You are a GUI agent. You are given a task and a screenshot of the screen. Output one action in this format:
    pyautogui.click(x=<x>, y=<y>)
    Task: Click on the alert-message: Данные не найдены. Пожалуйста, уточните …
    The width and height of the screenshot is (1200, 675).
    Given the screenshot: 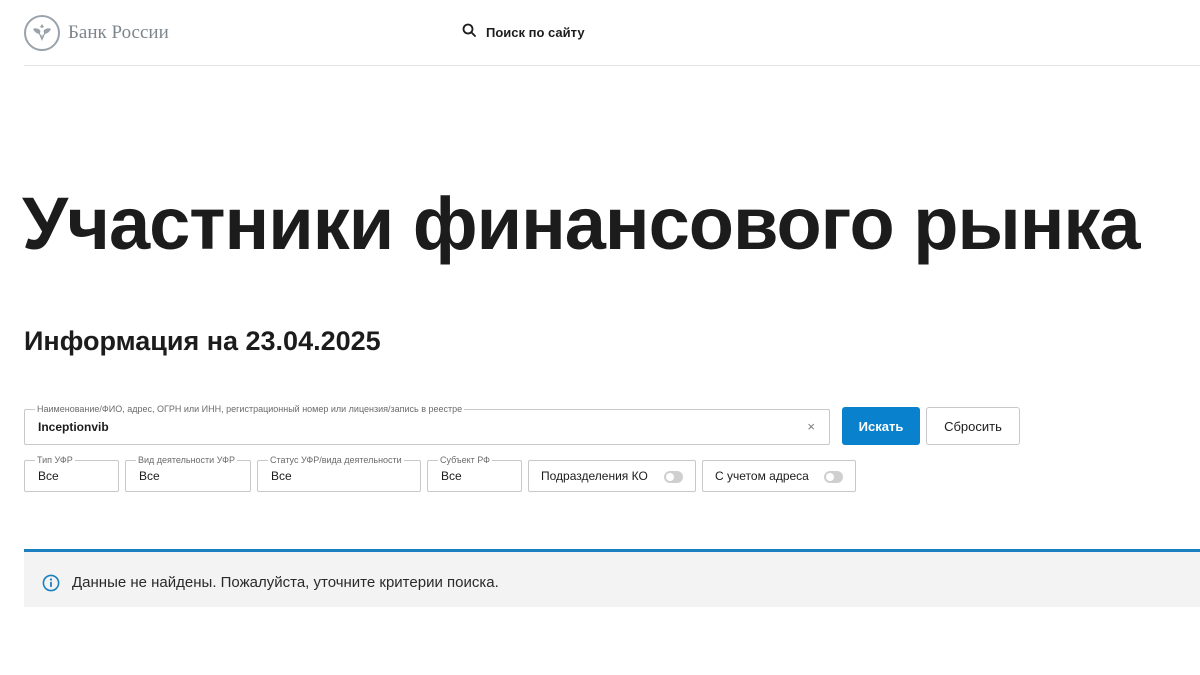 What is the action you would take?
    pyautogui.click(x=285, y=582)
    